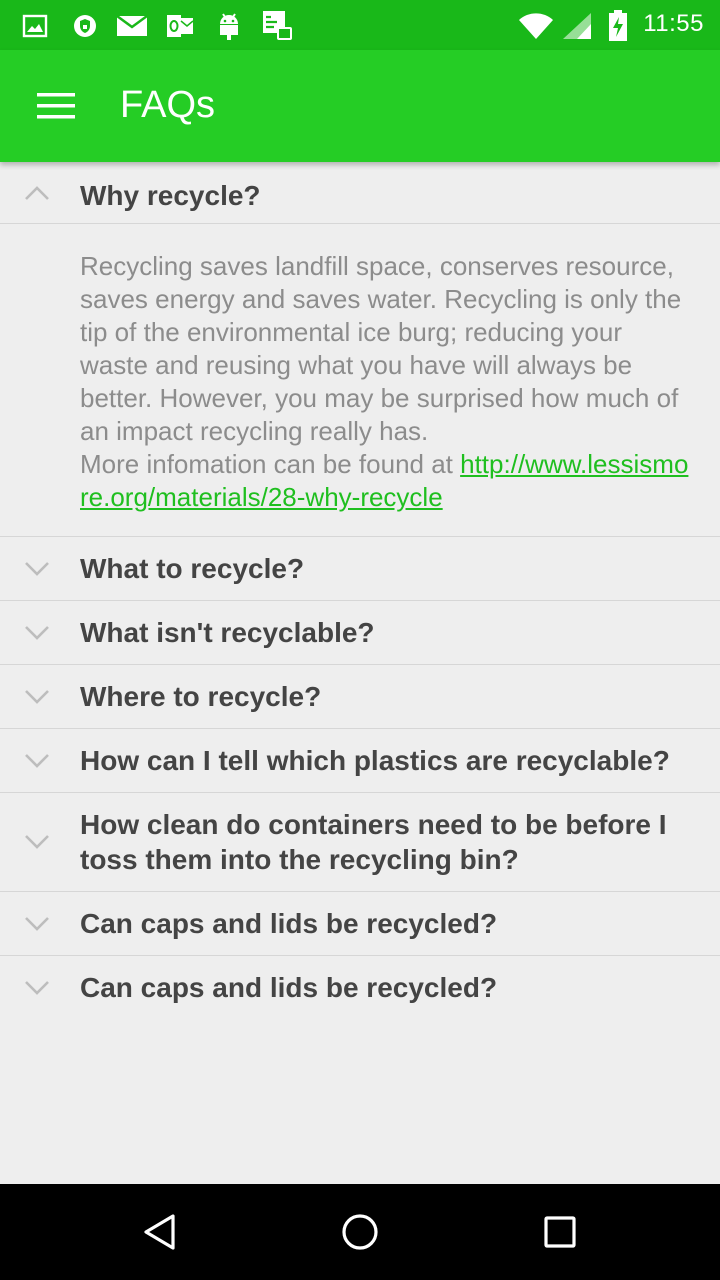 The width and height of the screenshot is (720, 1280). Describe the element at coordinates (56, 106) in the screenshot. I see `hamburger-menu-icon` at that location.